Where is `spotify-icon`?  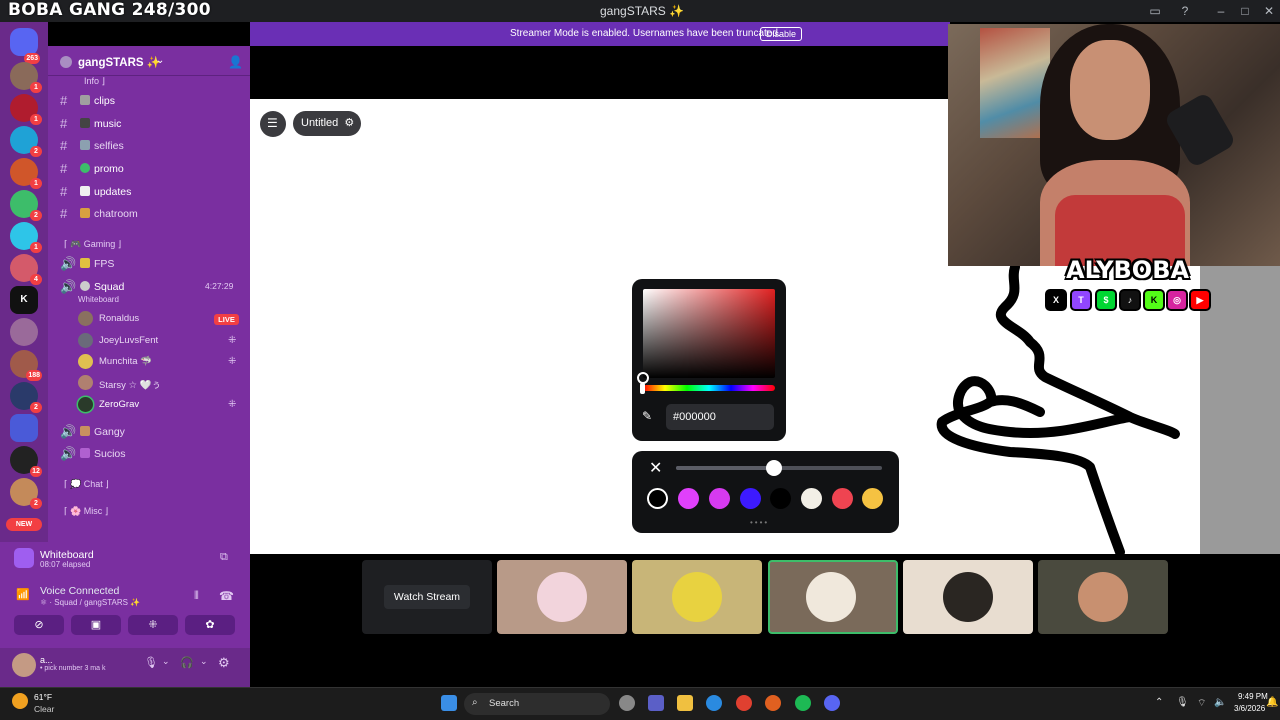
spotify-icon is located at coordinates (803, 703).